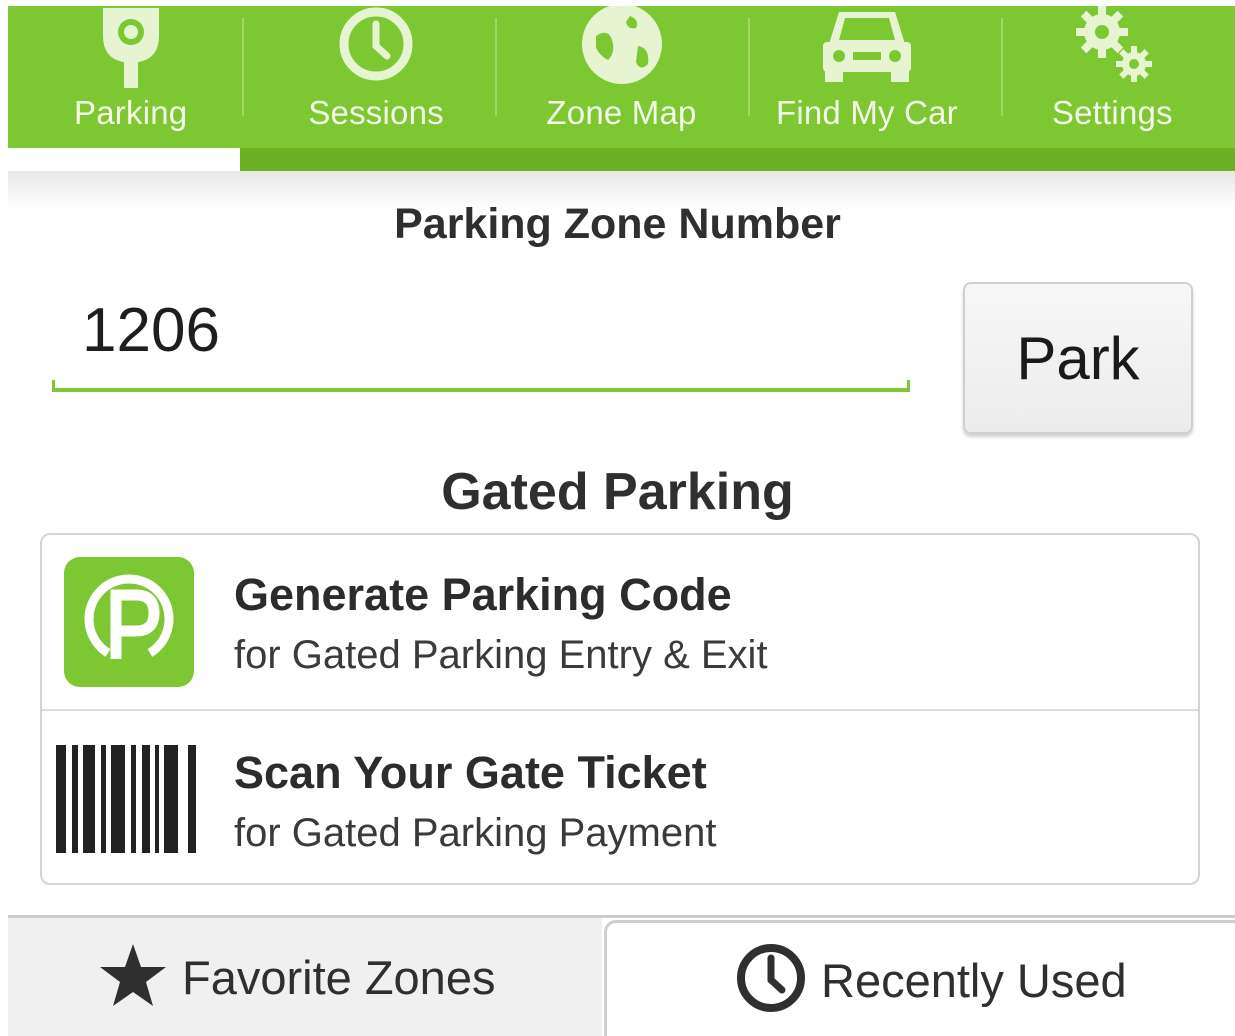 The image size is (1235, 1036). What do you see at coordinates (129, 622) in the screenshot?
I see `parking-p-icon` at bounding box center [129, 622].